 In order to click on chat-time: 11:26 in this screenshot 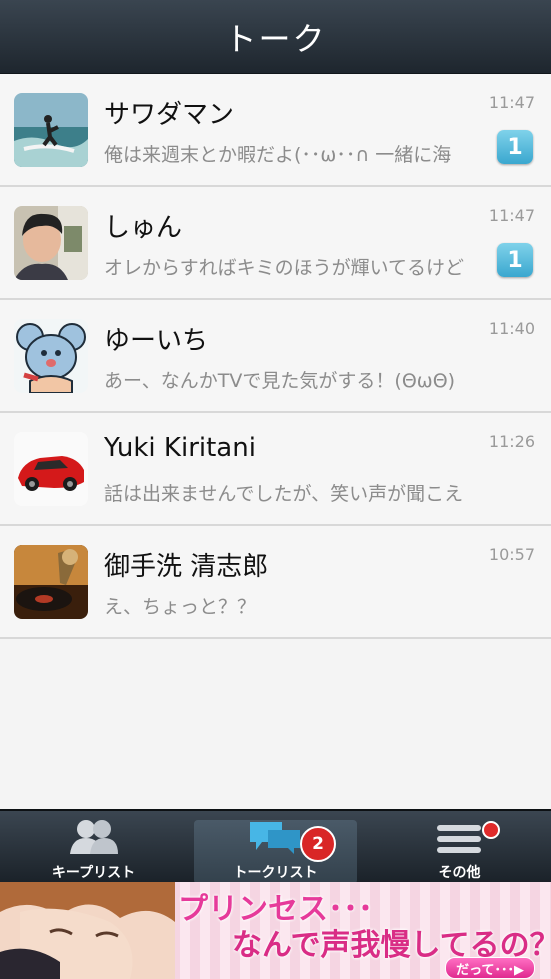, I will do `click(511, 441)`.